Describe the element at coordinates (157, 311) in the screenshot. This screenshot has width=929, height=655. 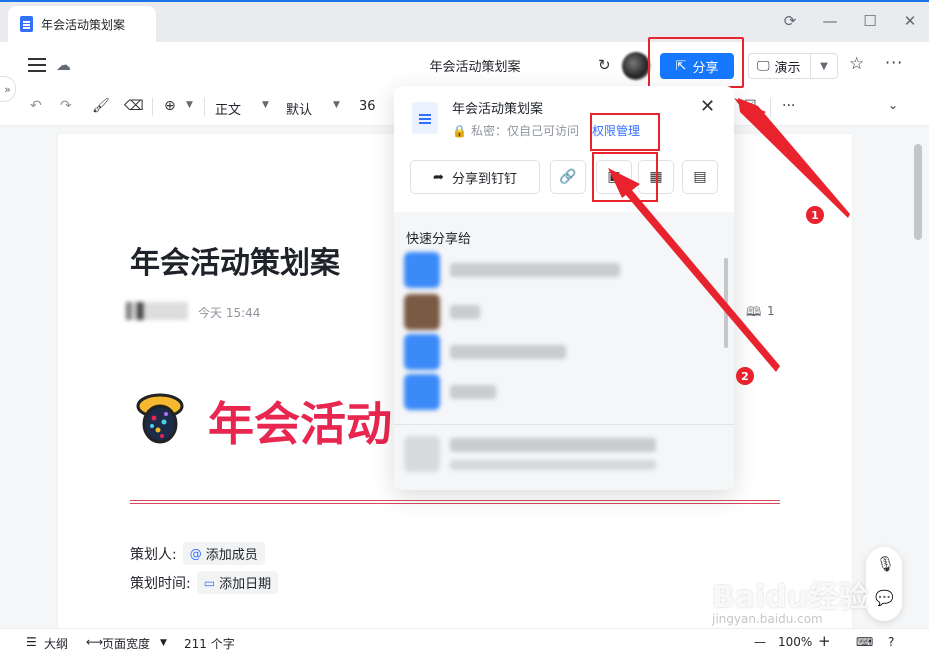
I see `author-name` at that location.